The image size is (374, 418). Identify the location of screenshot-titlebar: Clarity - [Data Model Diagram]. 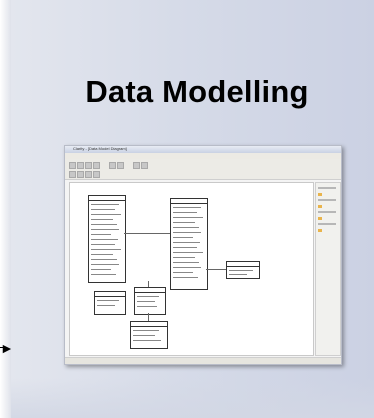
(203, 149).